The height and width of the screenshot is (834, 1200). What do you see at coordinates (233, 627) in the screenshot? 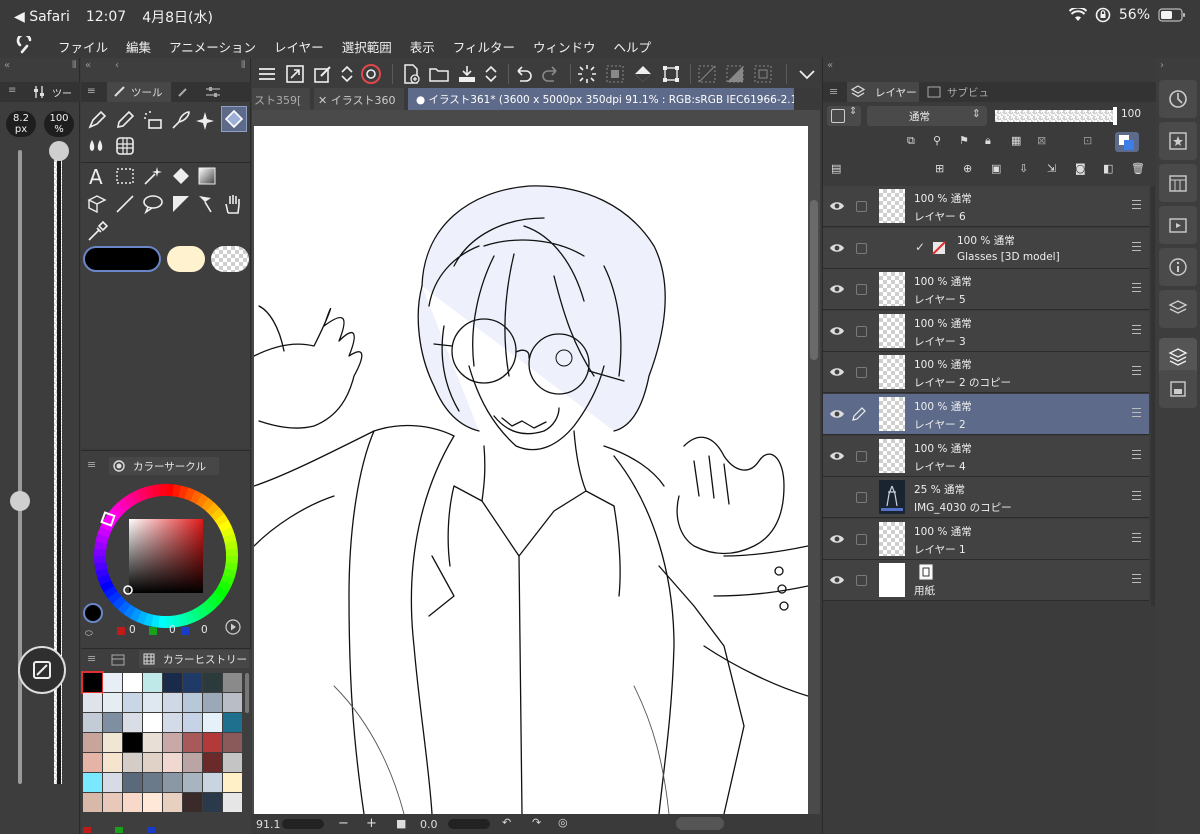
I see `play-circle-icon` at bounding box center [233, 627].